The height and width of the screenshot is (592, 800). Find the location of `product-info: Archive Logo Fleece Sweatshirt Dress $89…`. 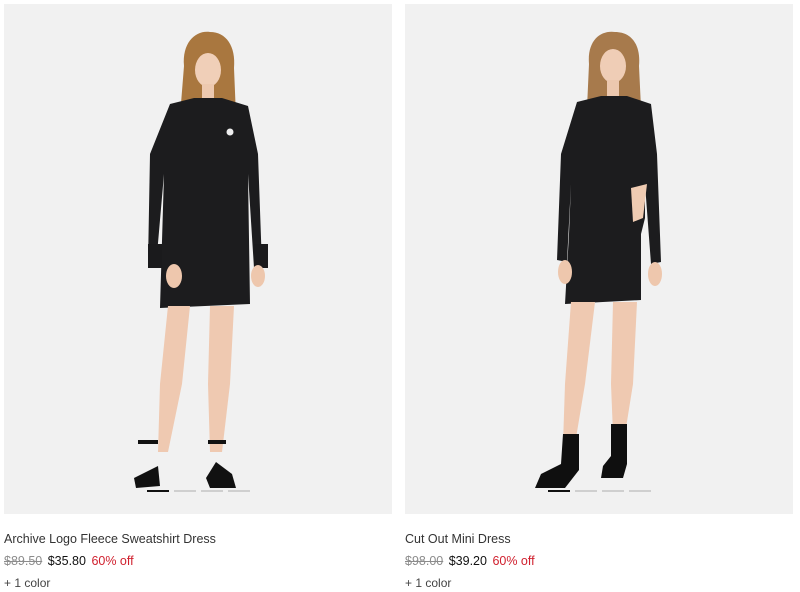

product-info: Archive Logo Fleece Sweatshirt Dress $89… is located at coordinates (198, 552).